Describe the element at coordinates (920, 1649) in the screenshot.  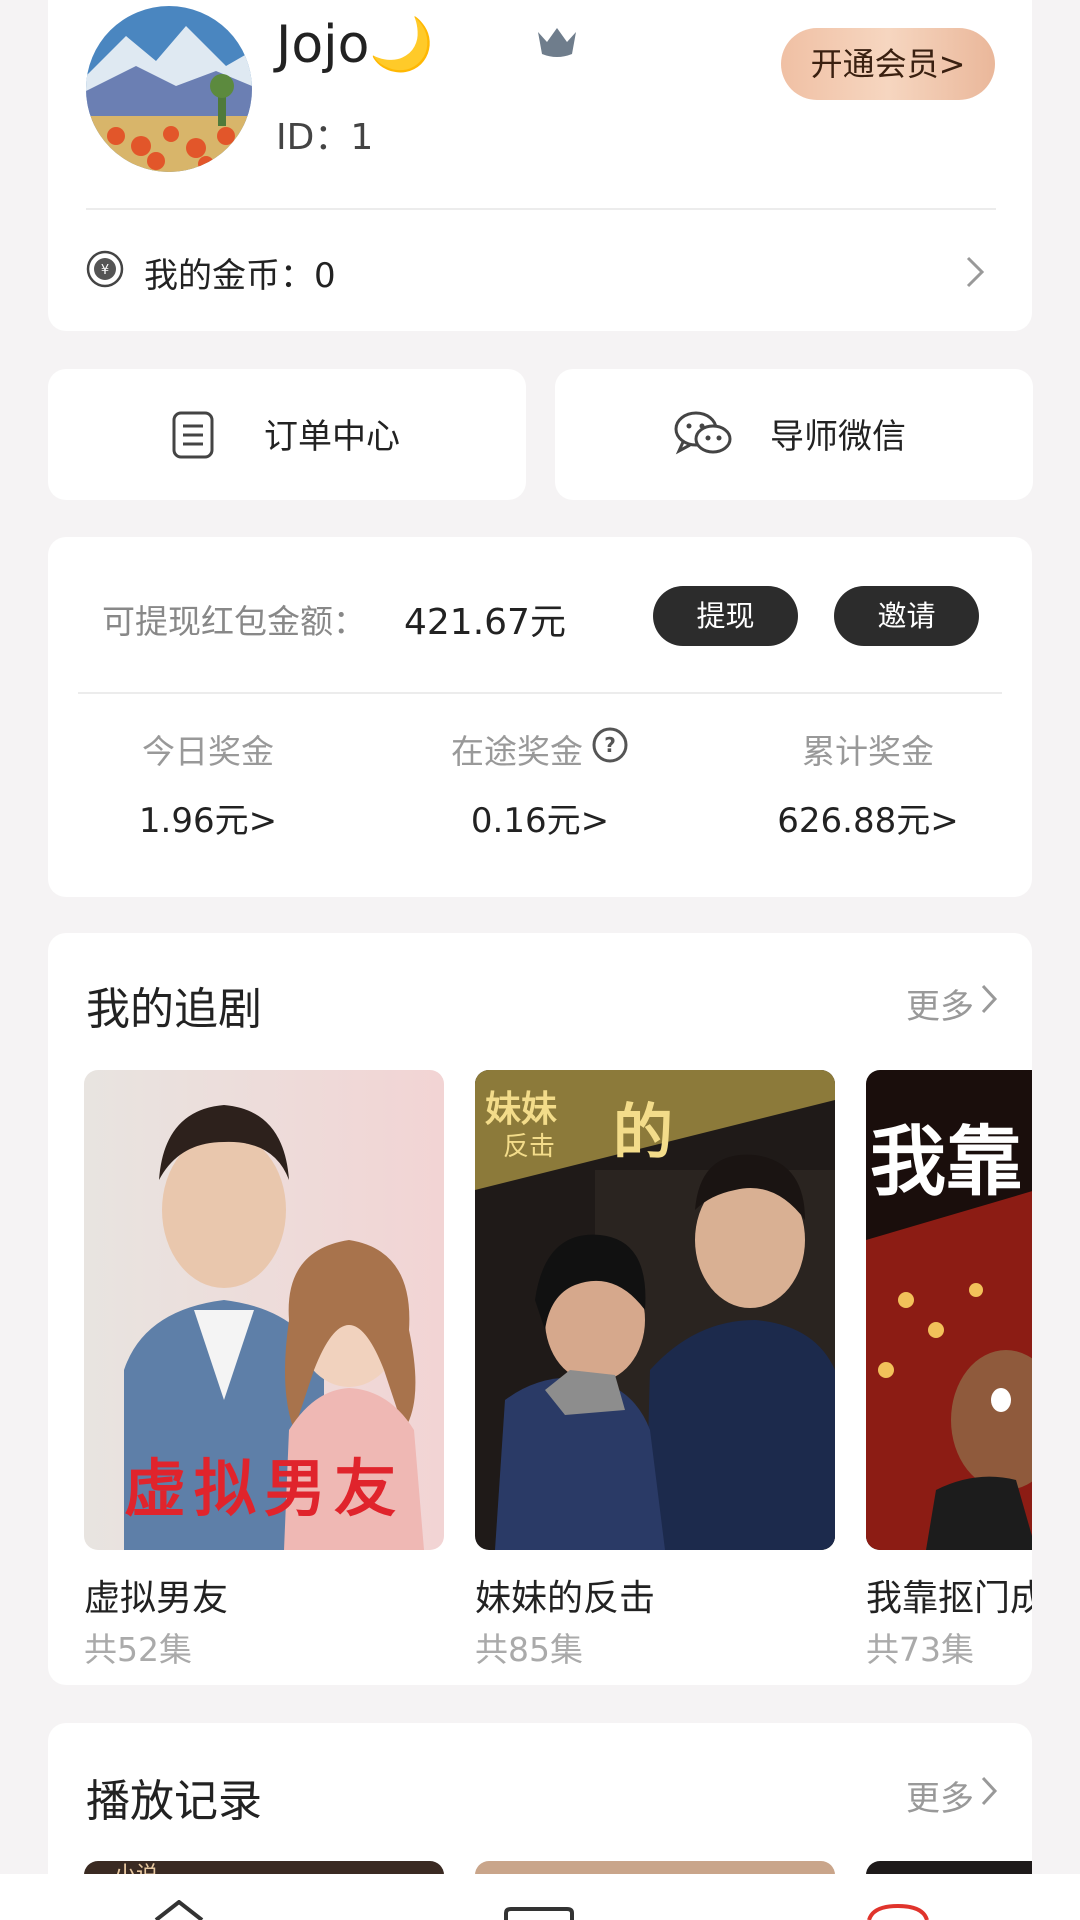
I see `drama-episodes: 共73集` at that location.